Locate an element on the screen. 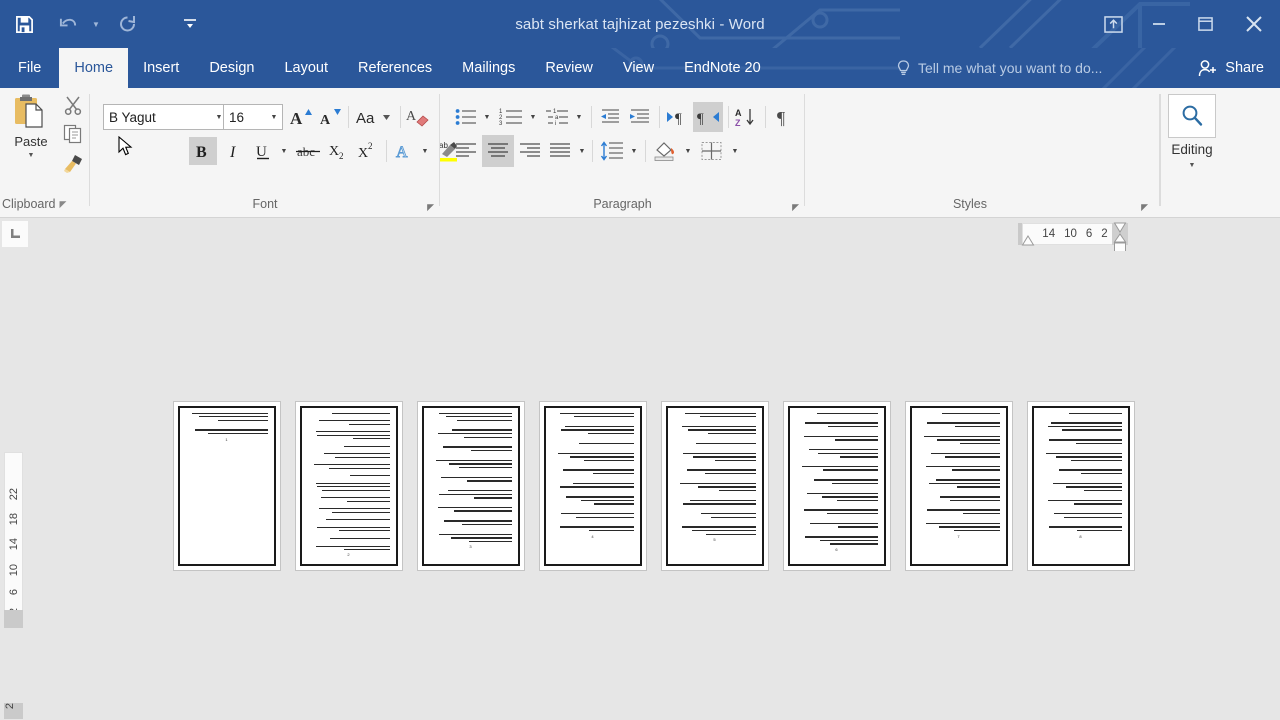 This screenshot has width=1280, height=720. show-formatting-marks-button: ¶ is located at coordinates (783, 117).